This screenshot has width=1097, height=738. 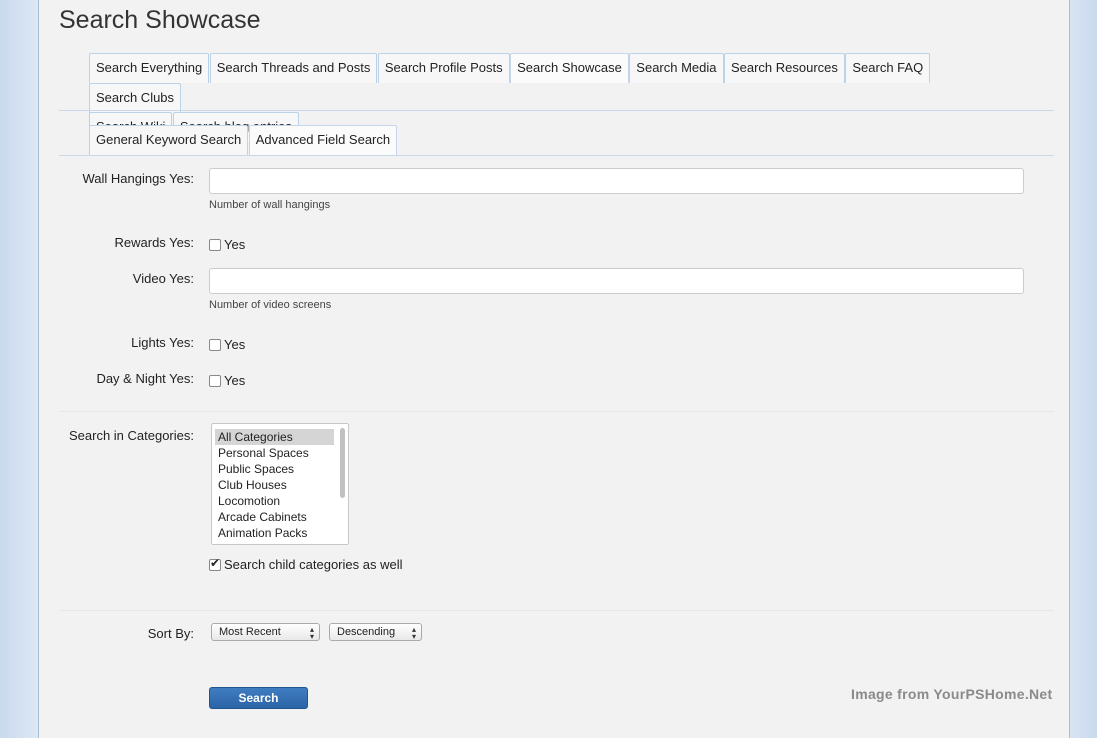 I want to click on listbox-scrollbar, so click(x=342, y=463).